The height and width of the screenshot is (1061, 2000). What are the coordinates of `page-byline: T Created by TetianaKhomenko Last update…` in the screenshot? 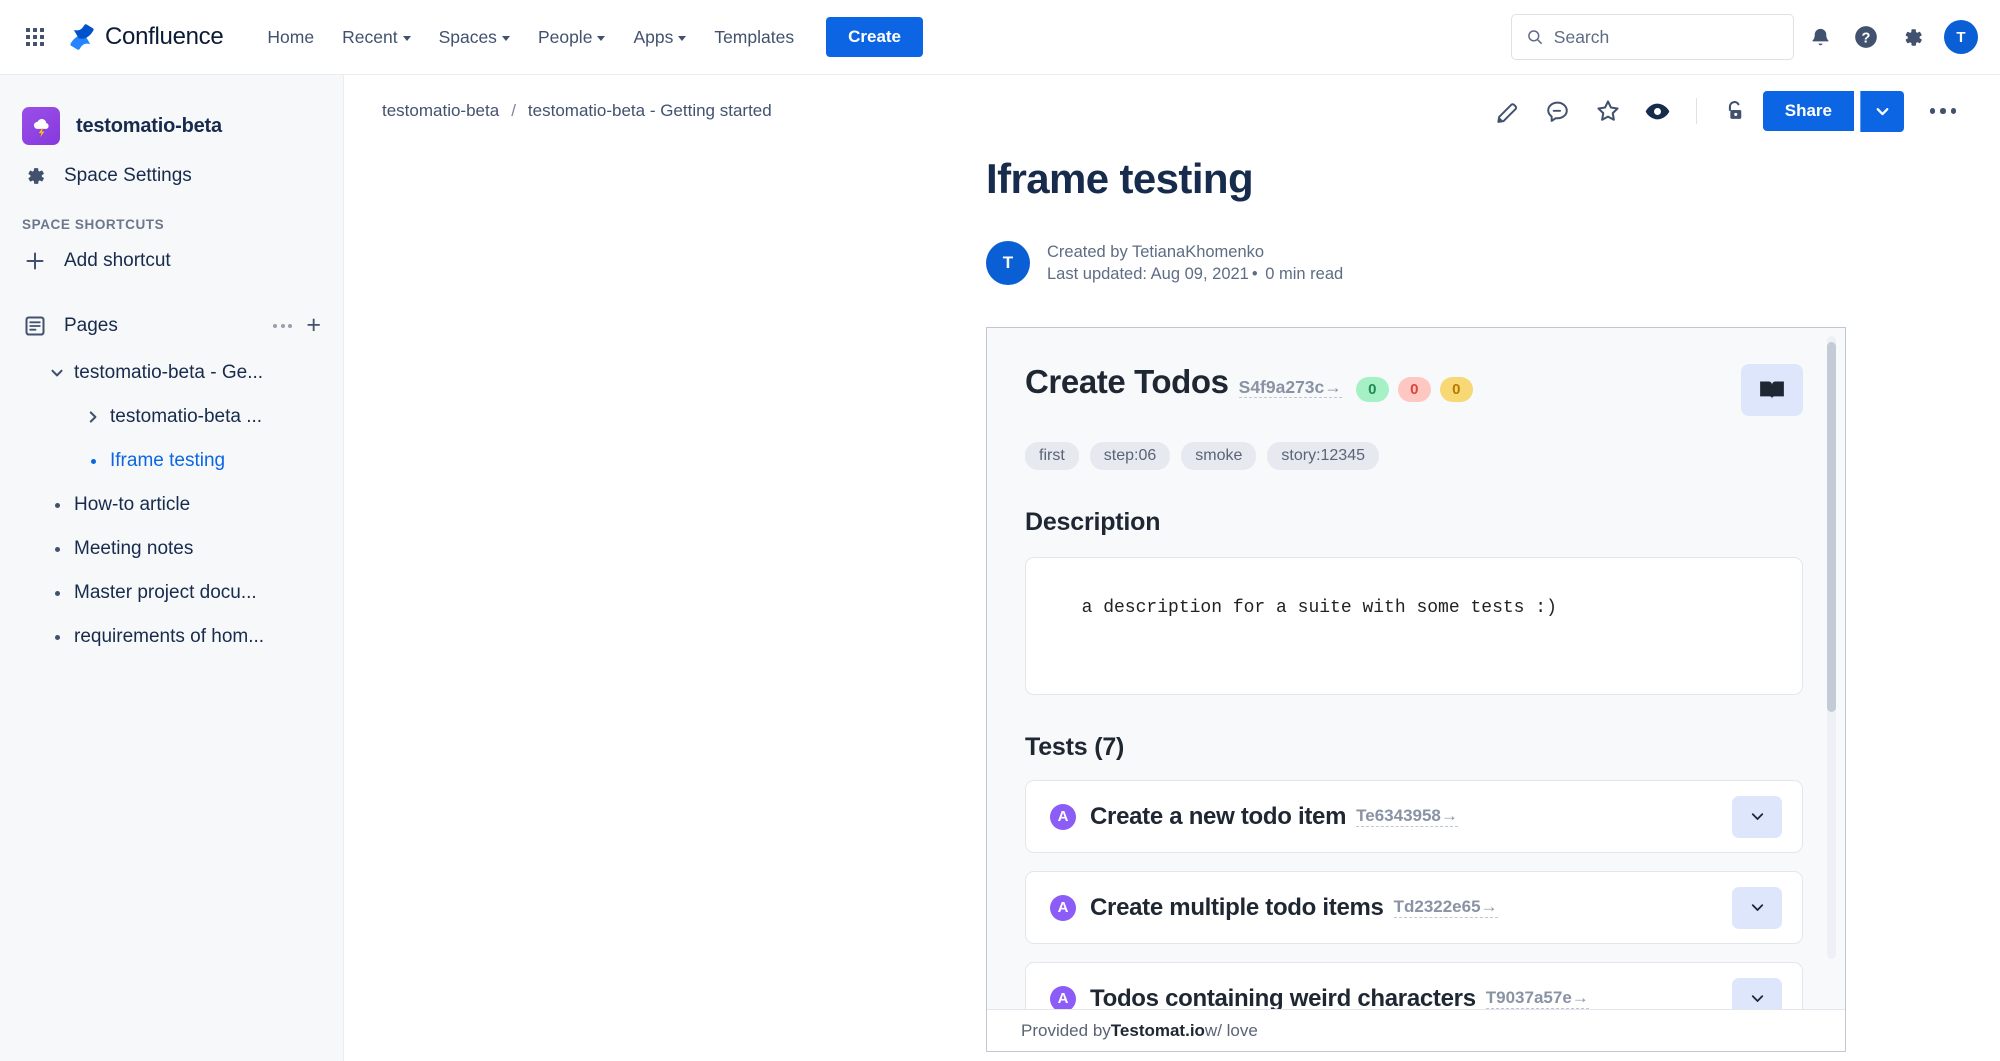 It's located at (1426, 263).